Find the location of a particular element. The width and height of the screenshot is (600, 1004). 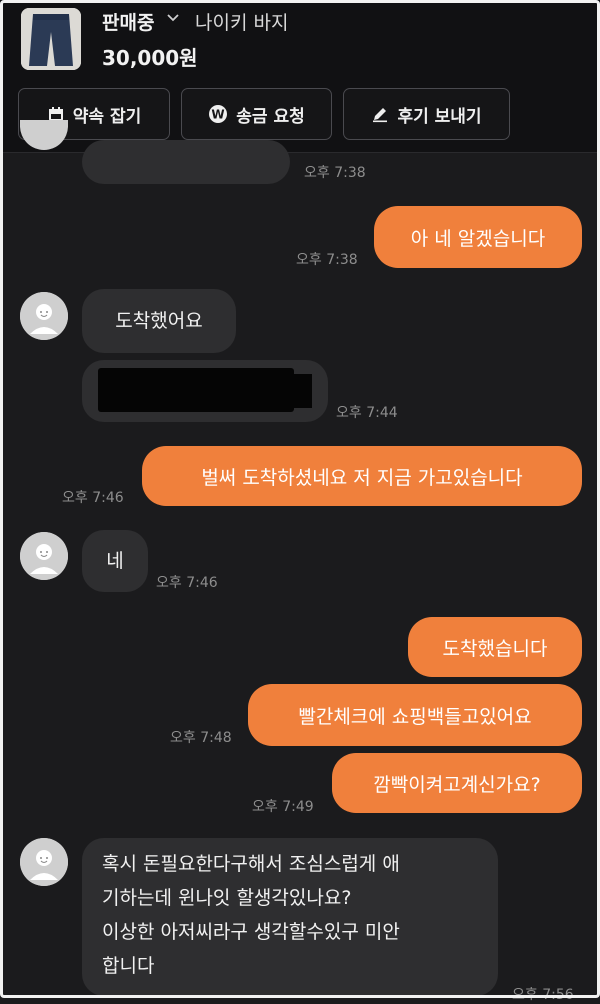

pants-image is located at coordinates (51, 39).